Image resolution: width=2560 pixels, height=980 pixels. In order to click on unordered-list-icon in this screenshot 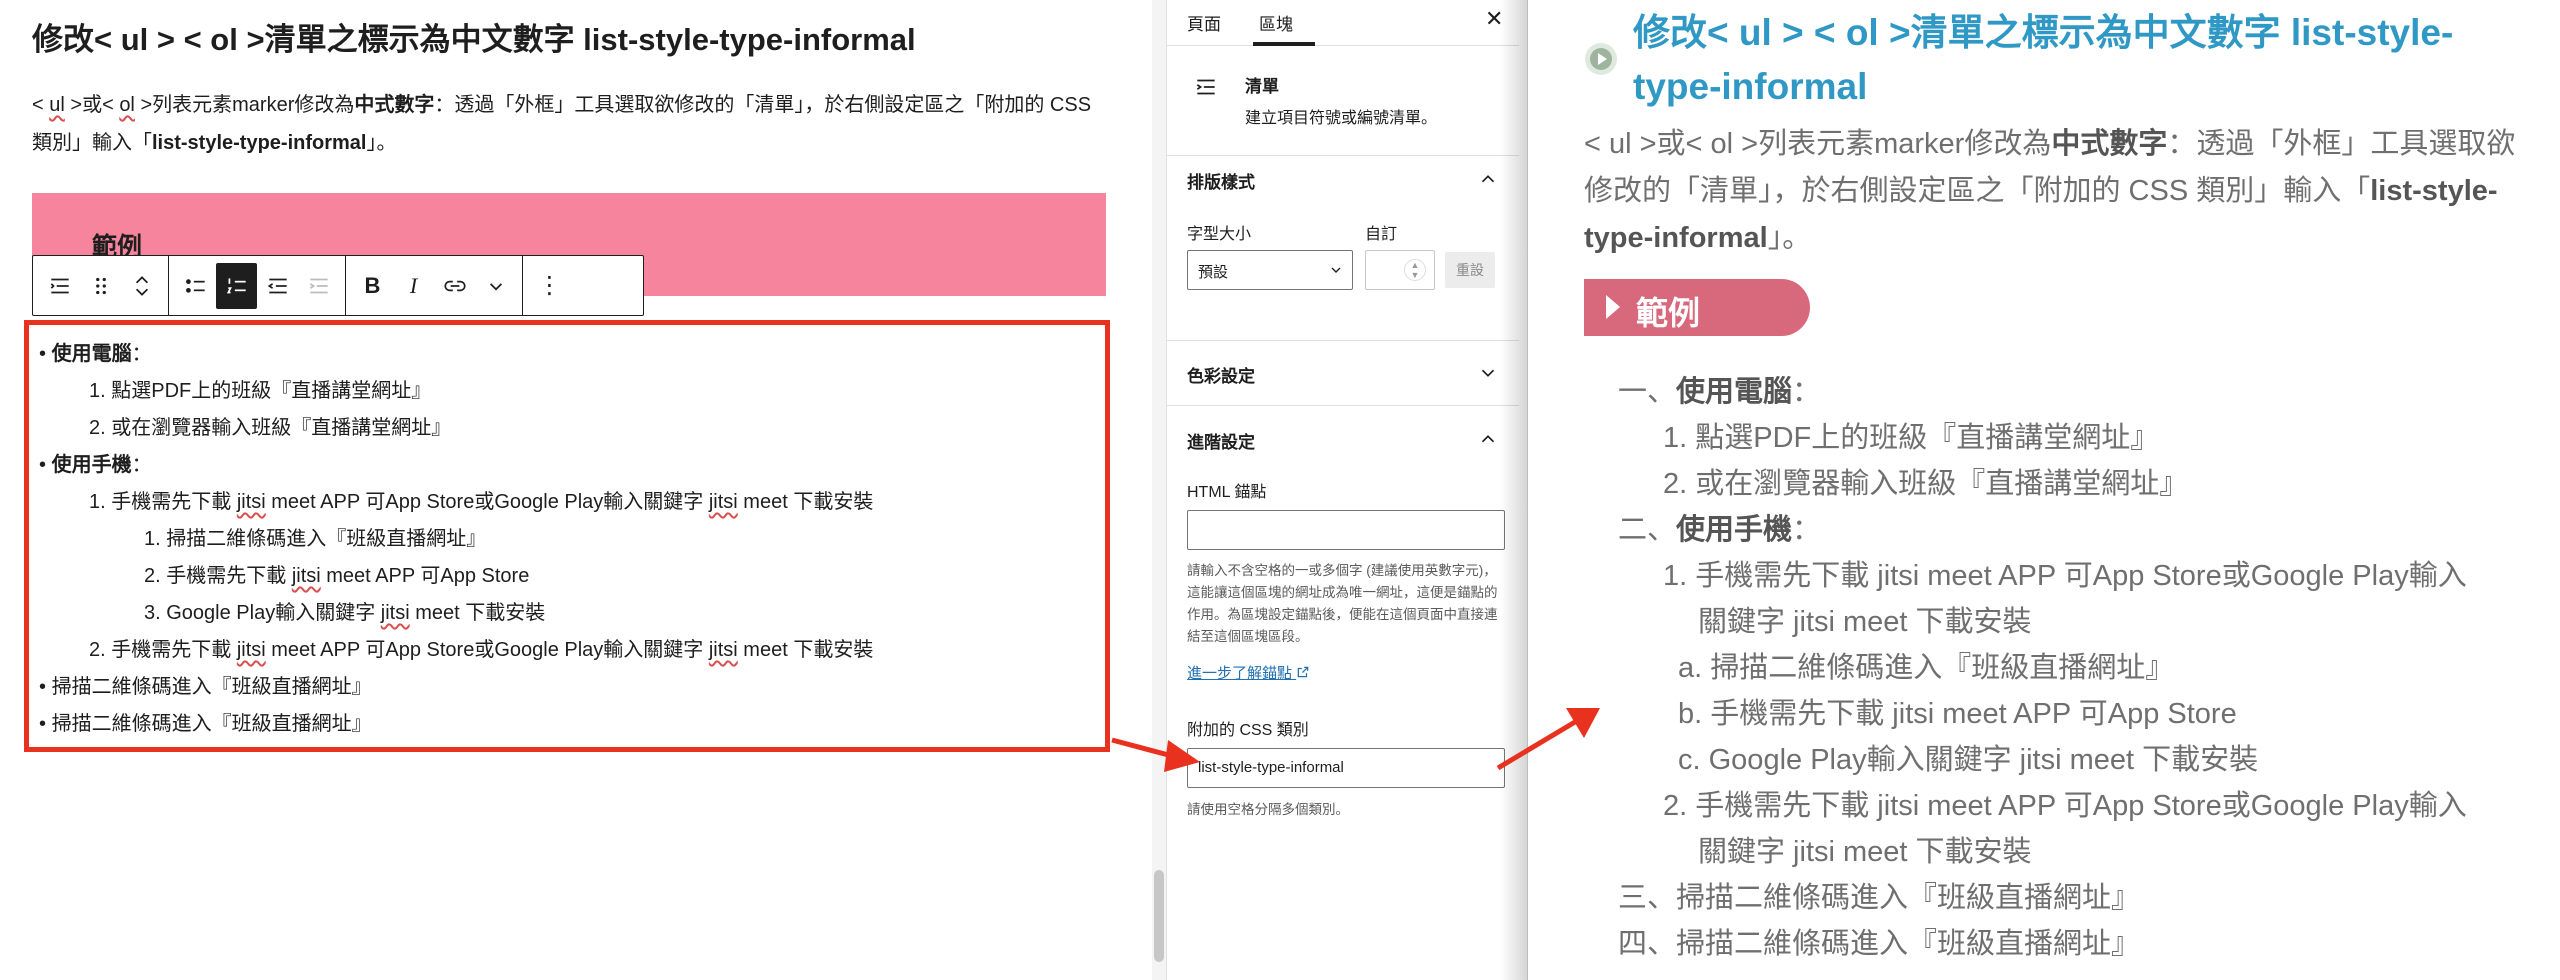, I will do `click(195, 286)`.